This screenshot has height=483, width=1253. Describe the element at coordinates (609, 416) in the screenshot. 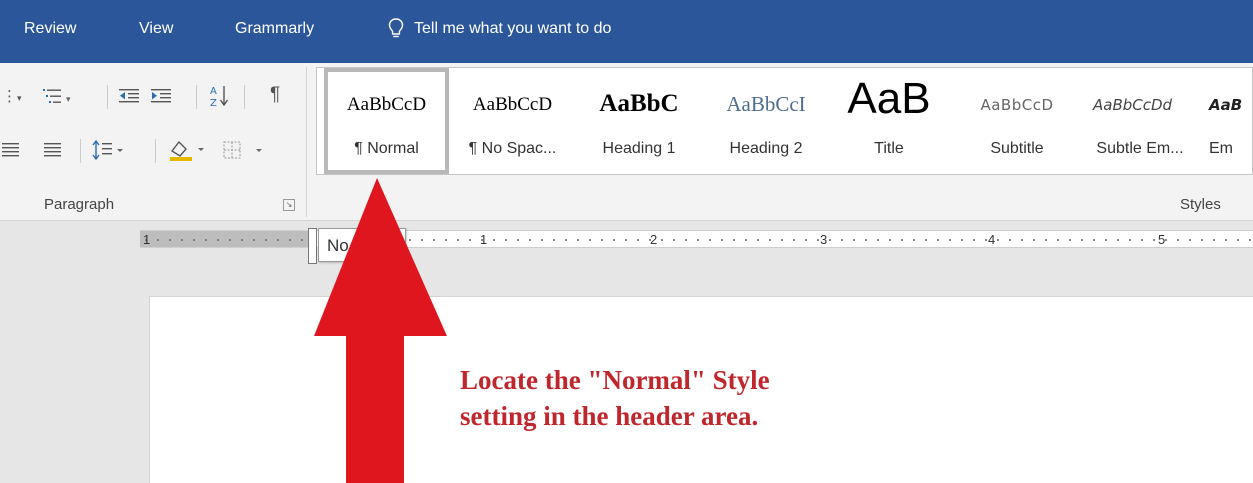

I see `annotation-line-2: setting in the header area.` at that location.